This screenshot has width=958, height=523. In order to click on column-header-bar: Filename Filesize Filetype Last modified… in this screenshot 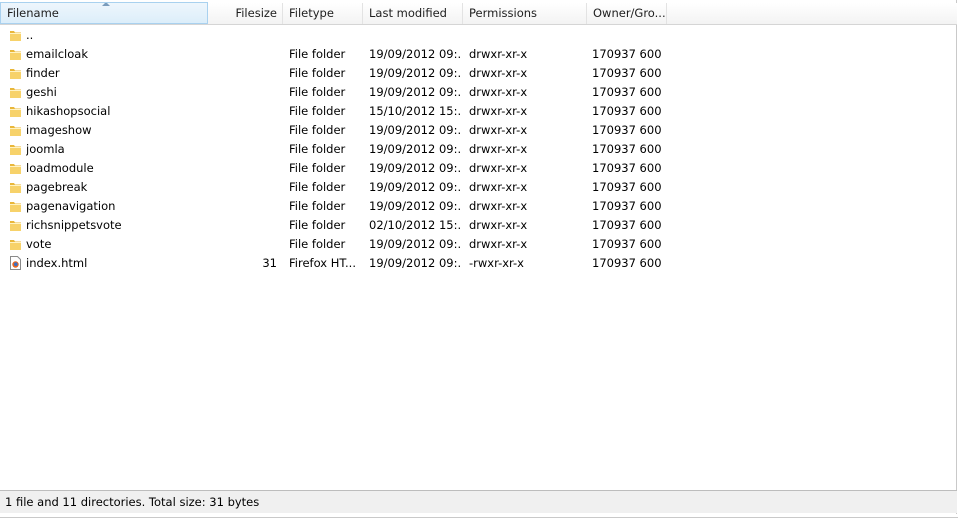, I will do `click(478, 13)`.